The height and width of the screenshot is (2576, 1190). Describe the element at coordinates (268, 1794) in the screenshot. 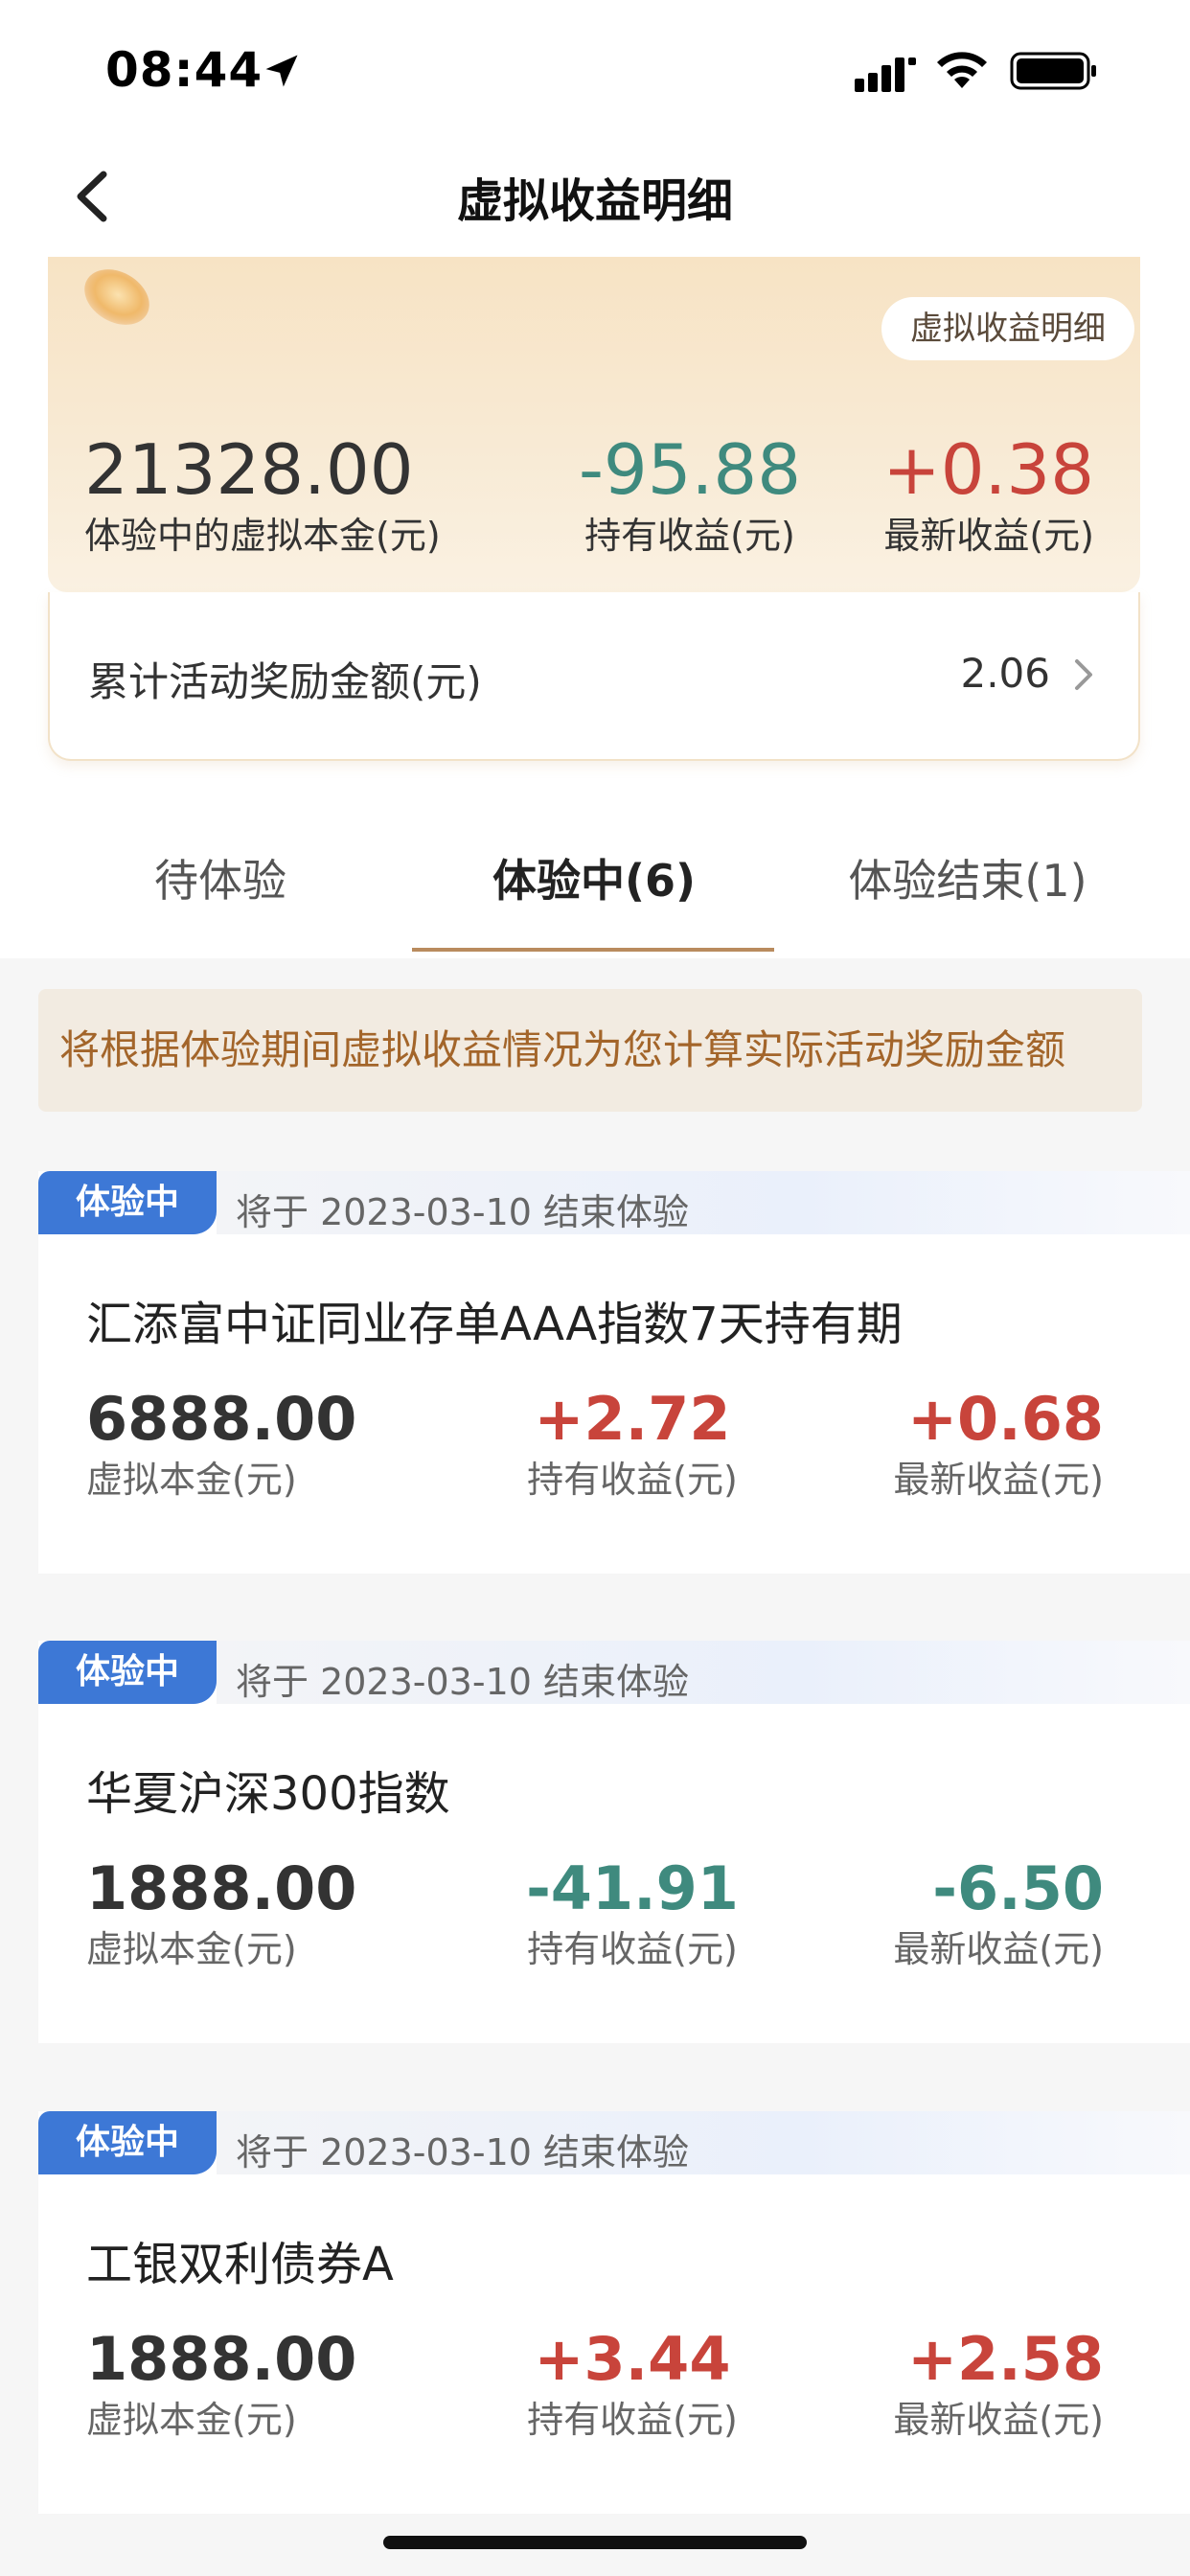

I see `fund-name: 华夏沪深300指数` at that location.